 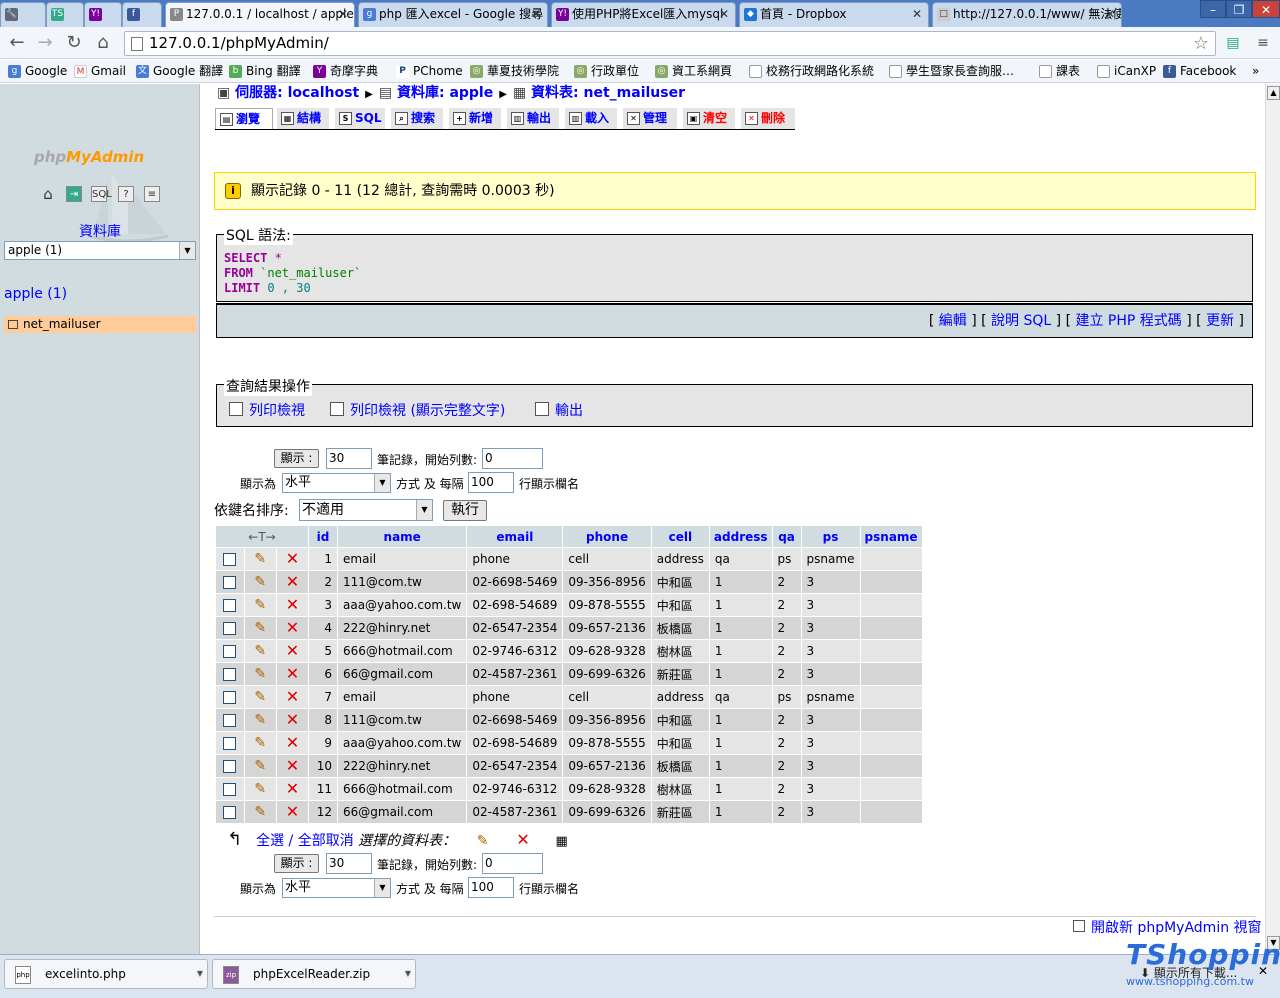 I want to click on column-header: address, so click(x=740, y=536).